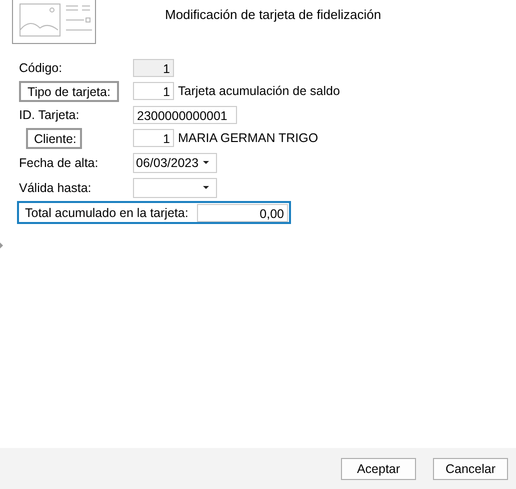 This screenshot has width=516, height=489. What do you see at coordinates (259, 91) in the screenshot?
I see `description-text: Tarjeta acumulación de saldo` at bounding box center [259, 91].